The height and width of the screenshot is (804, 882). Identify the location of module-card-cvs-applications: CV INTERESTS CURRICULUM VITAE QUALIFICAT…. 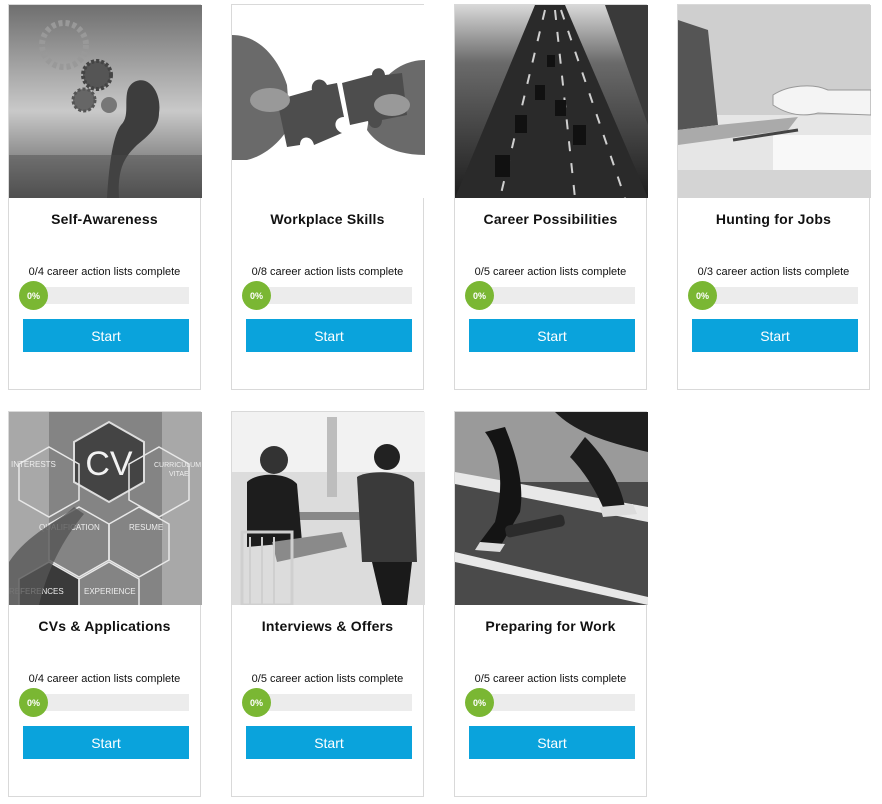
(105, 604).